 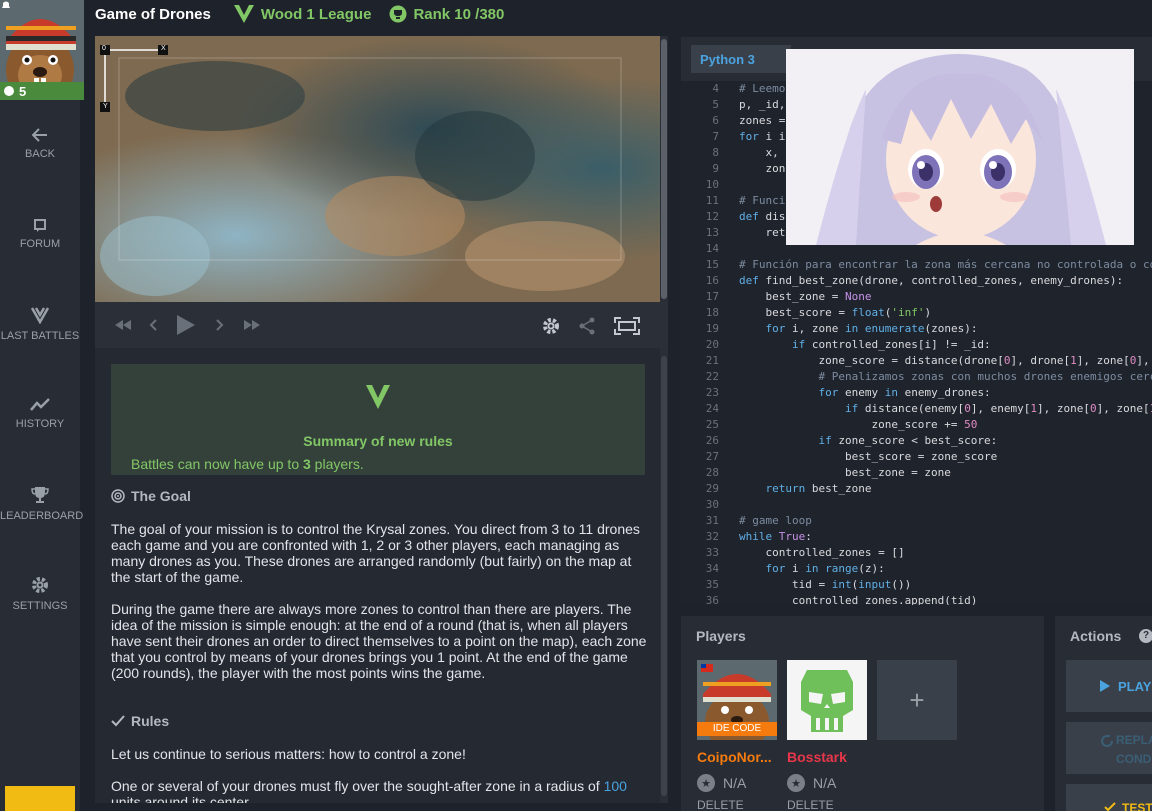 What do you see at coordinates (6, 5) in the screenshot?
I see `bell-icon` at bounding box center [6, 5].